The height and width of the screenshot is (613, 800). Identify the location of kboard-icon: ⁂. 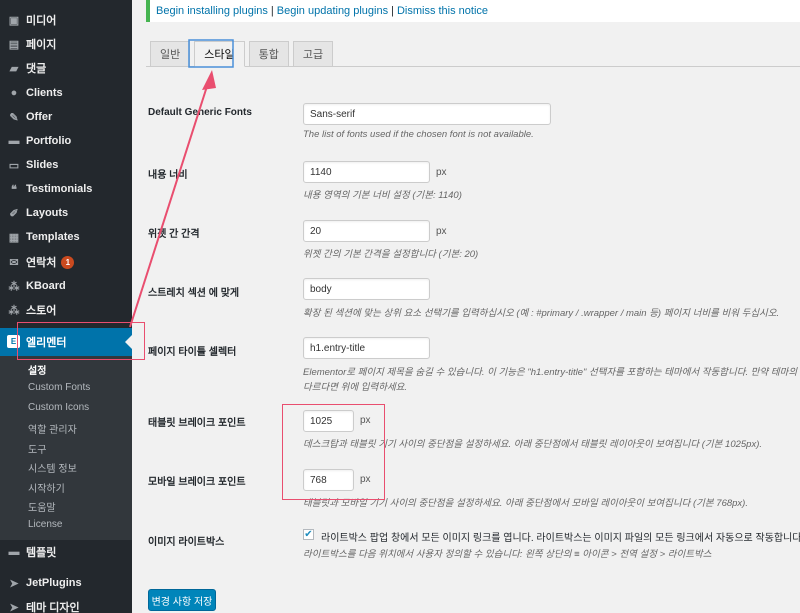
(14, 286).